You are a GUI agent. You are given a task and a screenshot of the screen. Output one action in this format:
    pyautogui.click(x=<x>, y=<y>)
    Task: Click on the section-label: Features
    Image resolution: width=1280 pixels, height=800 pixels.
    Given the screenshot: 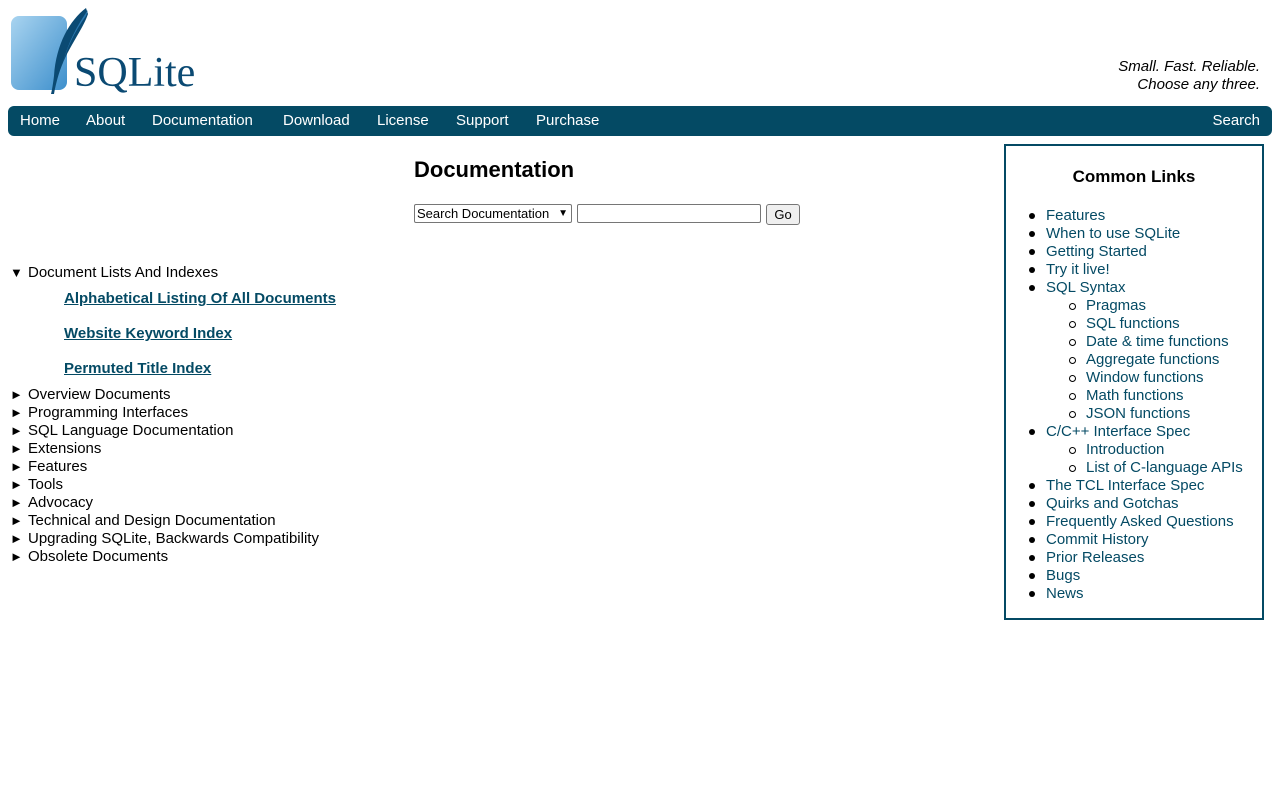 What is the action you would take?
    pyautogui.click(x=58, y=466)
    